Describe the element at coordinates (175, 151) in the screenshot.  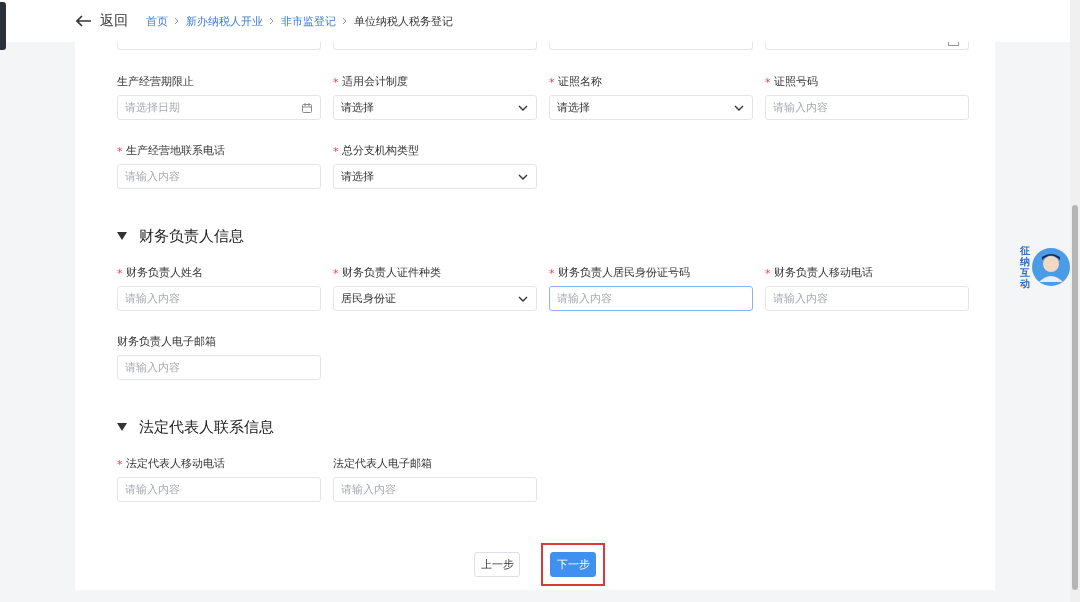
I see `field-label: 生产经营地联系电话` at that location.